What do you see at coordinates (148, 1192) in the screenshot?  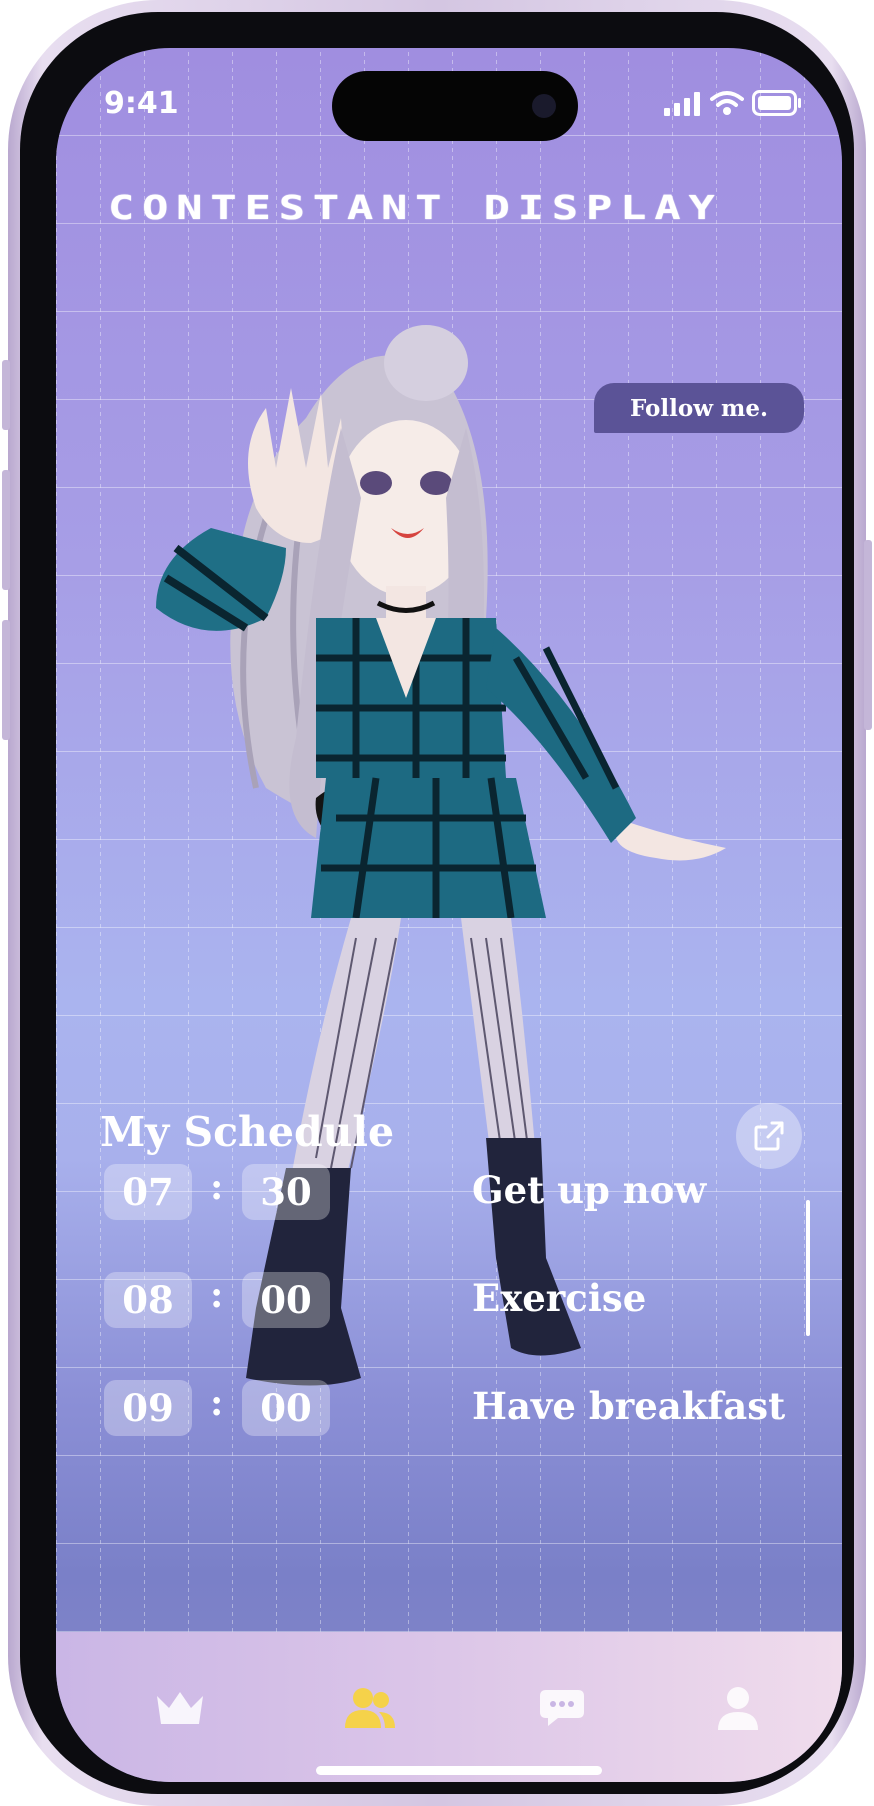 I see `hour-box: 07` at bounding box center [148, 1192].